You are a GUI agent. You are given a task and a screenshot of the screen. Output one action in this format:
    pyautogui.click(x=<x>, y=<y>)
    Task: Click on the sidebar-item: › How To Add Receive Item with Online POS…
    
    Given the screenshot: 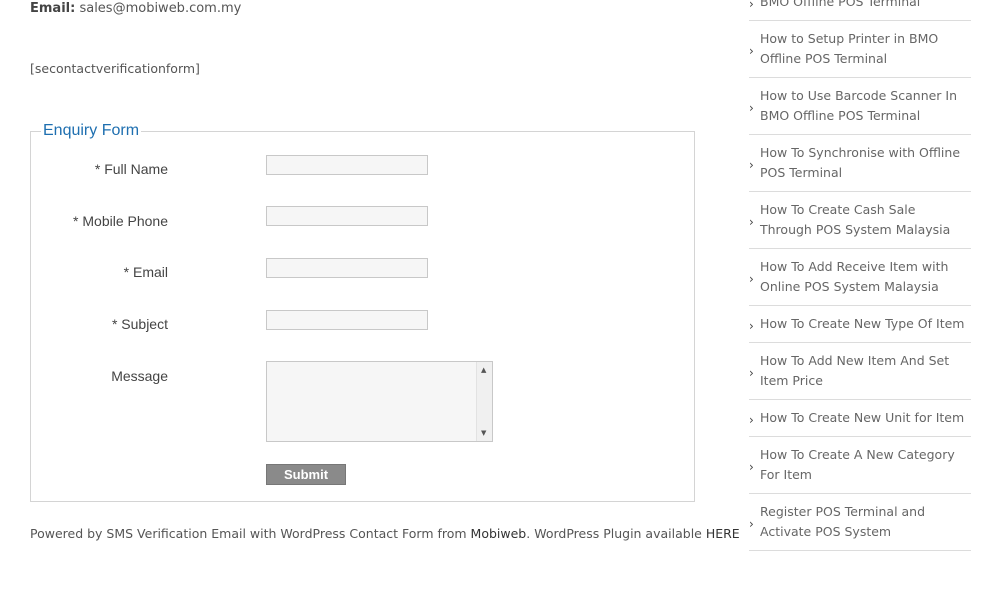 What is the action you would take?
    pyautogui.click(x=860, y=277)
    